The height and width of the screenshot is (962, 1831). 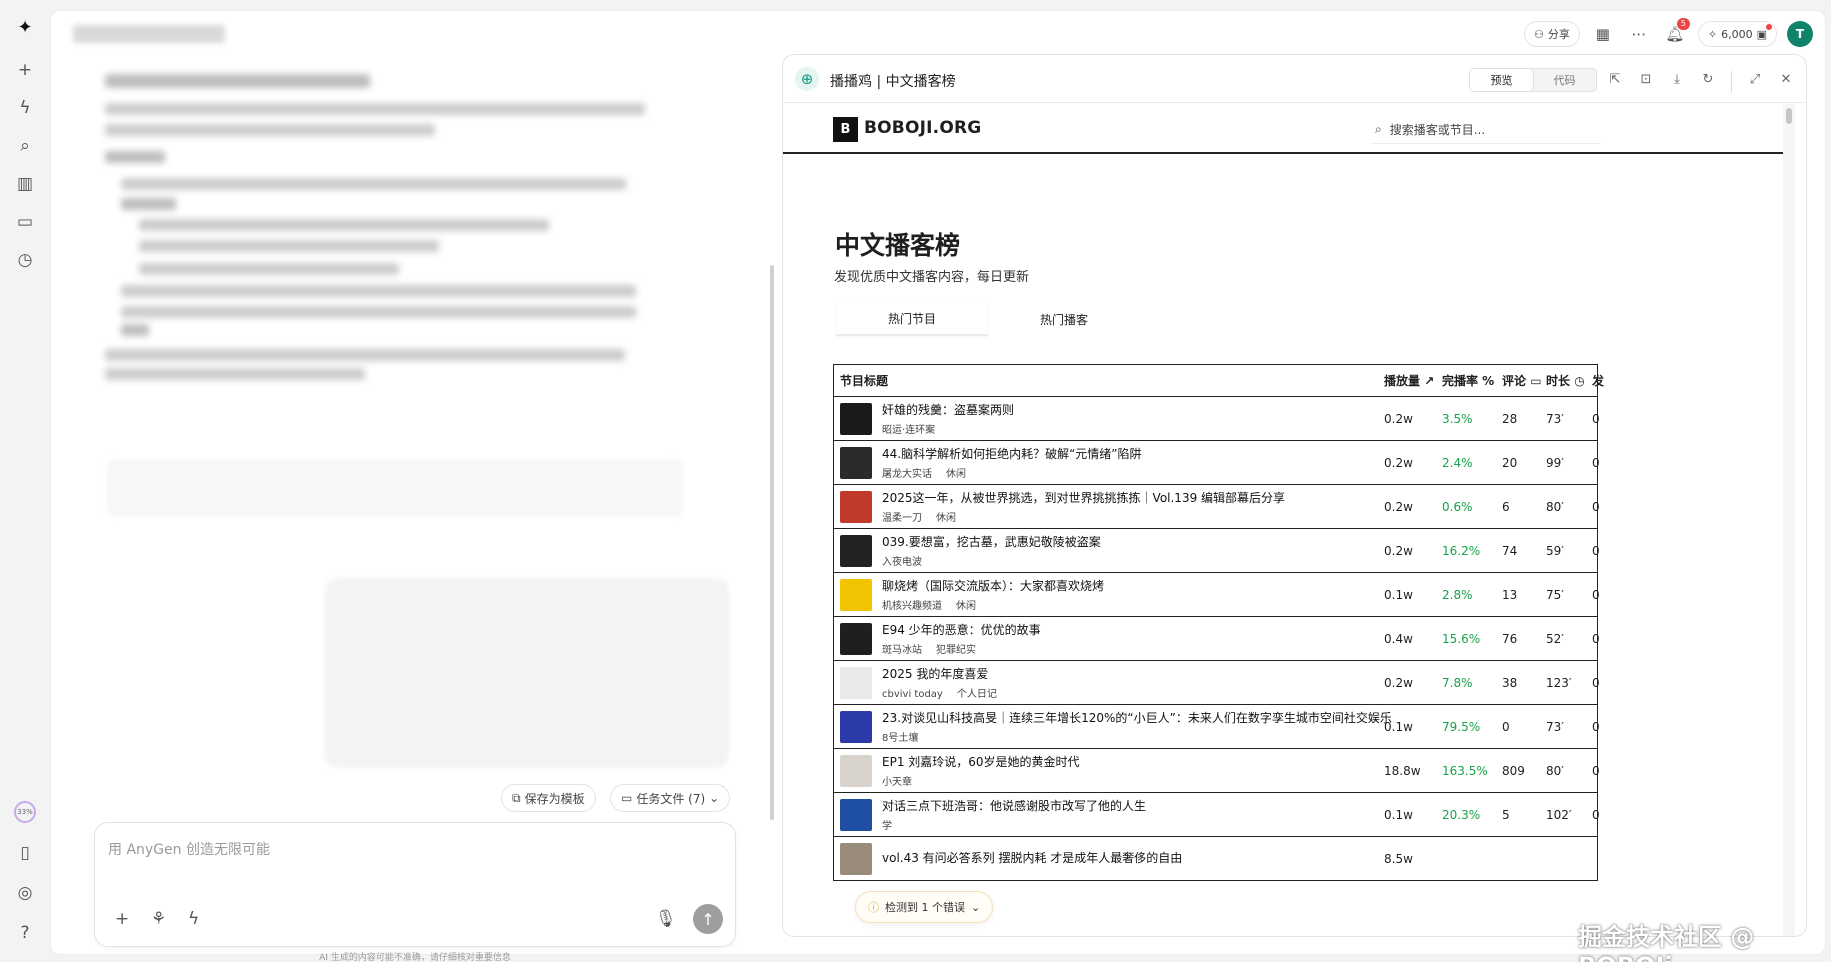 What do you see at coordinates (1217, 551) in the screenshot?
I see `table-row: 039.要想富，挖古墓，武惠妃敬陵被盗案 入夜电波 0.2w 16.2% 74 59′ 0` at bounding box center [1217, 551].